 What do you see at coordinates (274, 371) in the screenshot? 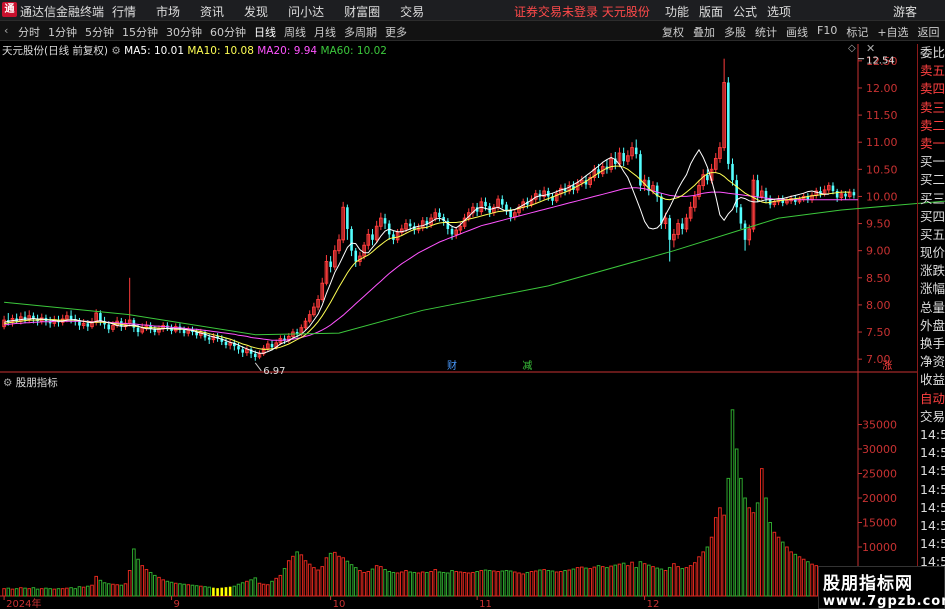
I see `annotation-label: 6.97` at bounding box center [274, 371].